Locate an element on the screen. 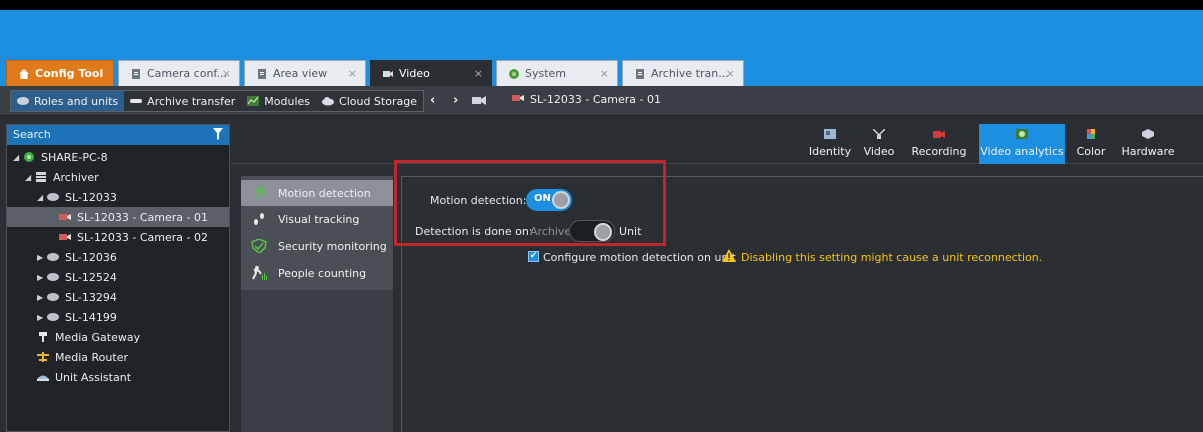 This screenshot has width=1203, height=432. highlight-box is located at coordinates (530, 203).